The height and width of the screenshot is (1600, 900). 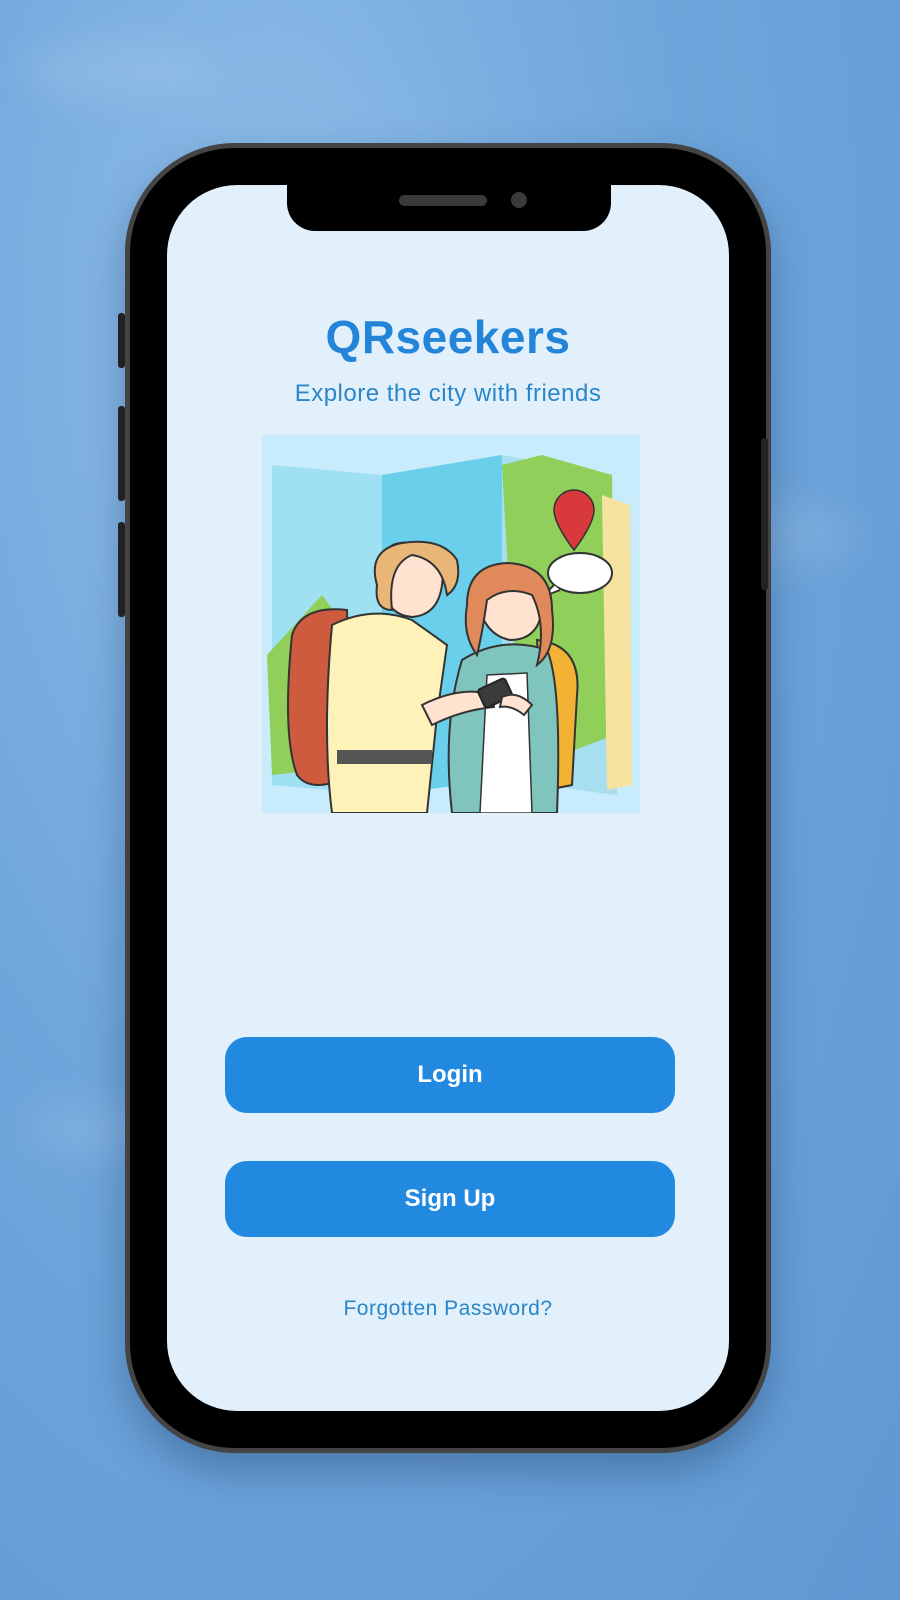 I want to click on speaker-grille, so click(x=443, y=200).